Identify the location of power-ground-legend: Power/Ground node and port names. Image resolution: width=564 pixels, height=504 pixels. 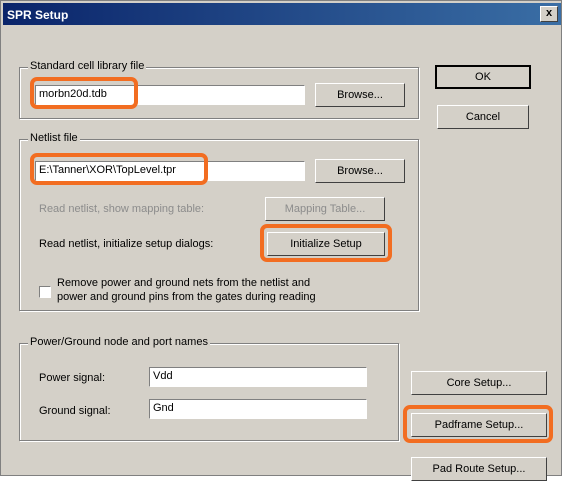
(119, 342).